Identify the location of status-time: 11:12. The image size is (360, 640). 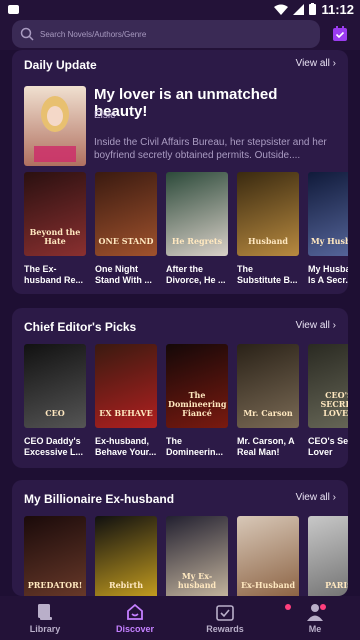
(337, 9).